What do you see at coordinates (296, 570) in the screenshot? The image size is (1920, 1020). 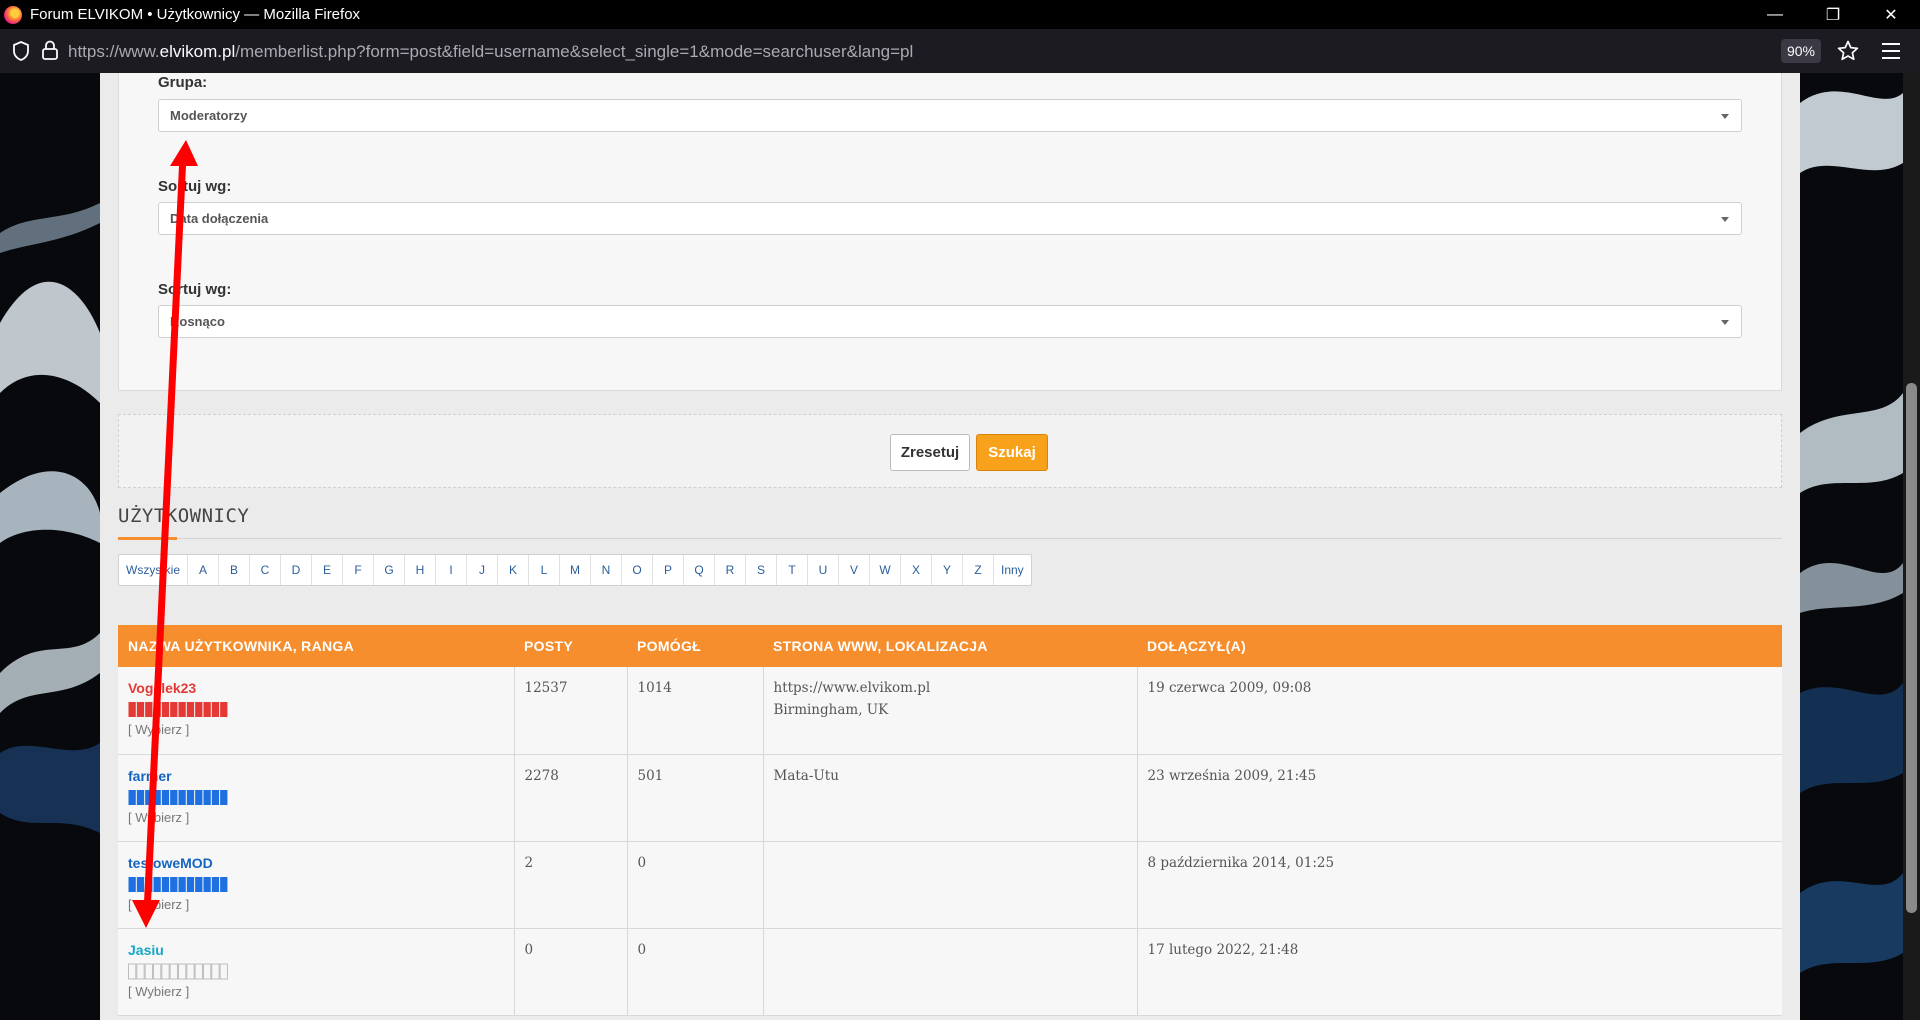 I see `letter-filter-item: D` at bounding box center [296, 570].